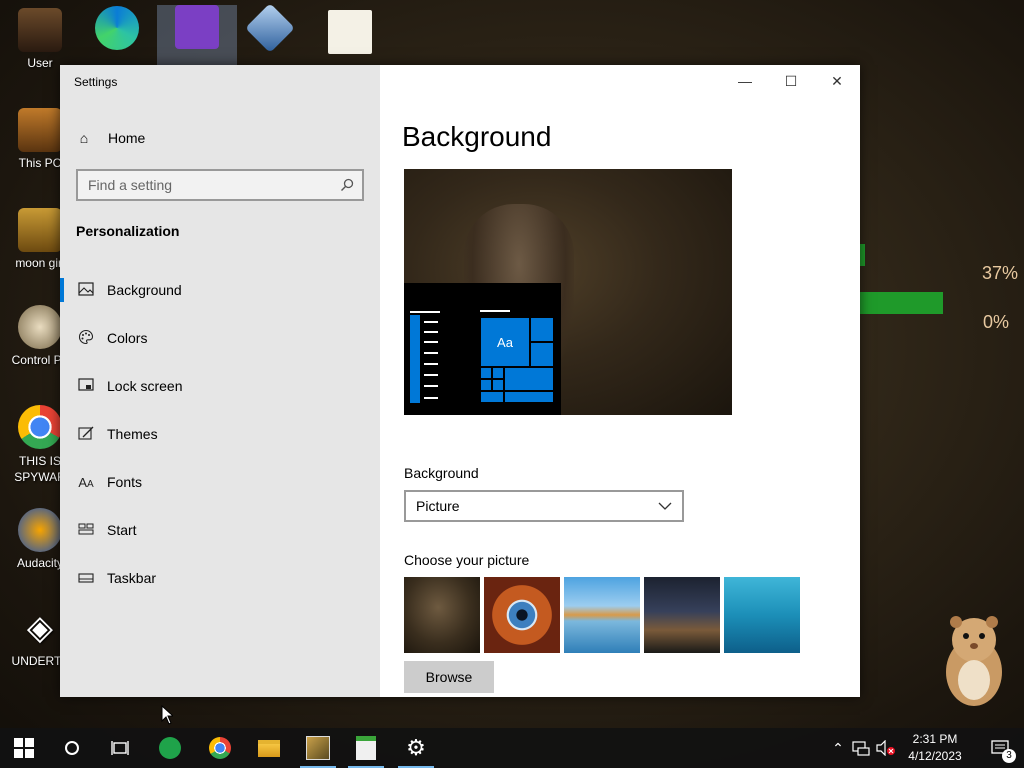 Image resolution: width=1024 pixels, height=768 pixels. I want to click on fonts-icon: AA, so click(86, 482).